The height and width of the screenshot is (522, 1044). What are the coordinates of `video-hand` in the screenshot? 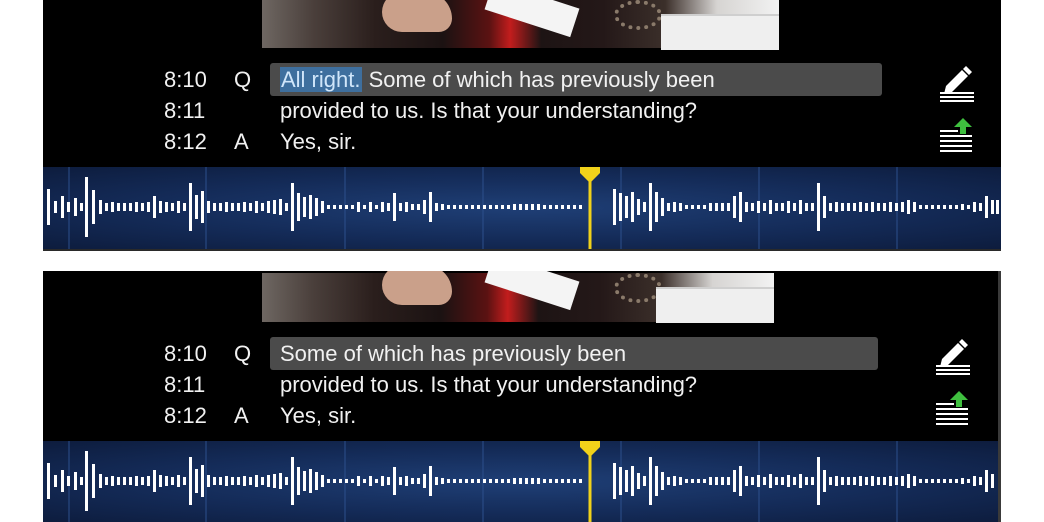 It's located at (417, 16).